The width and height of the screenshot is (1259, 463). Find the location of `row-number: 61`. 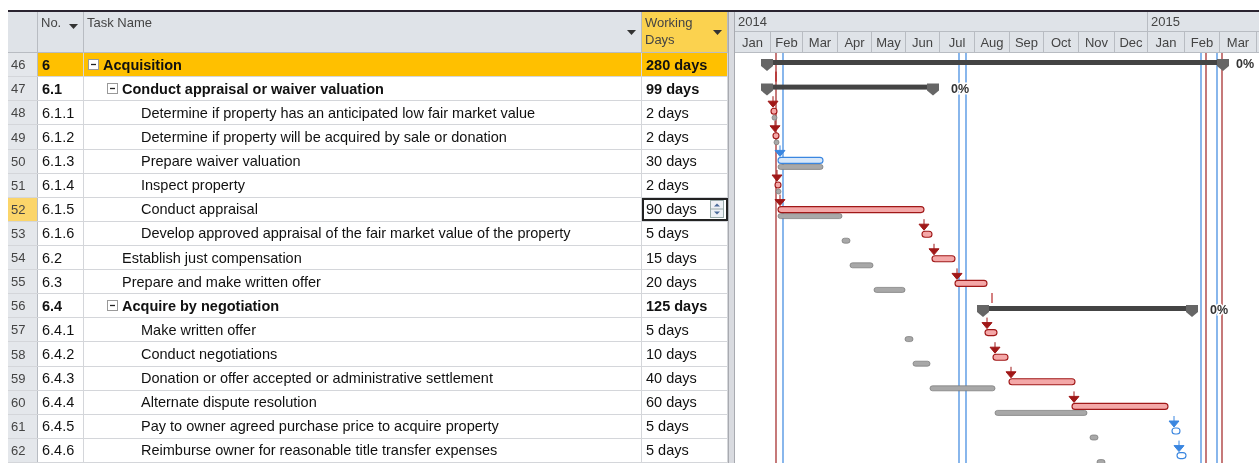

row-number: 61 is located at coordinates (23, 426).